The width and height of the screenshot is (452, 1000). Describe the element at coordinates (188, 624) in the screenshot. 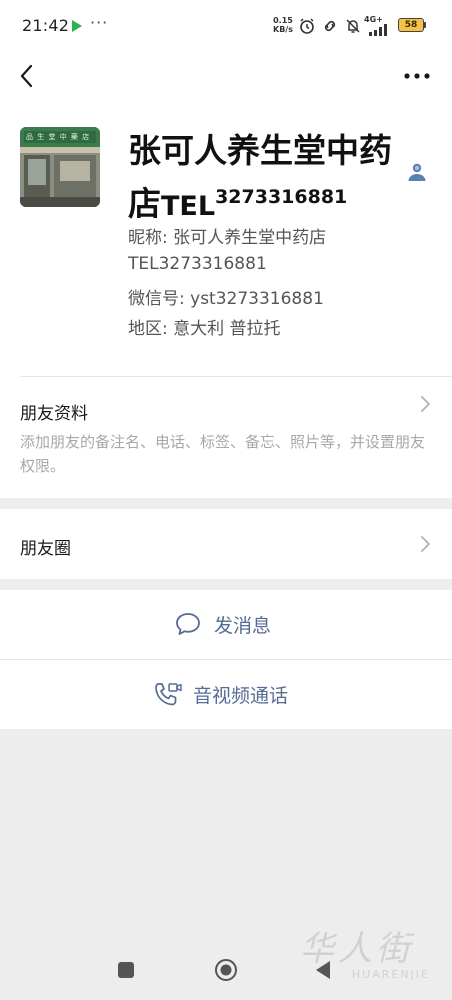

I see `chat-bubble-icon` at that location.